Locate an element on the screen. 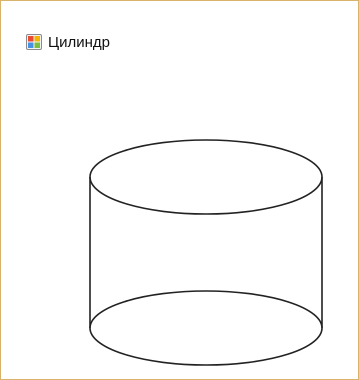 The height and width of the screenshot is (380, 359). cylinder-top-ellipse is located at coordinates (206, 177).